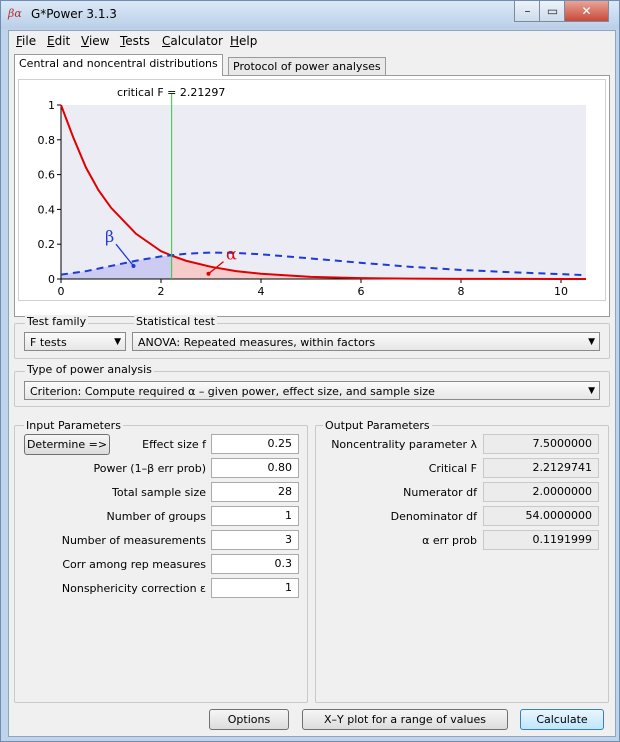 The image size is (620, 742). I want to click on x-tick-label: 10, so click(561, 291).